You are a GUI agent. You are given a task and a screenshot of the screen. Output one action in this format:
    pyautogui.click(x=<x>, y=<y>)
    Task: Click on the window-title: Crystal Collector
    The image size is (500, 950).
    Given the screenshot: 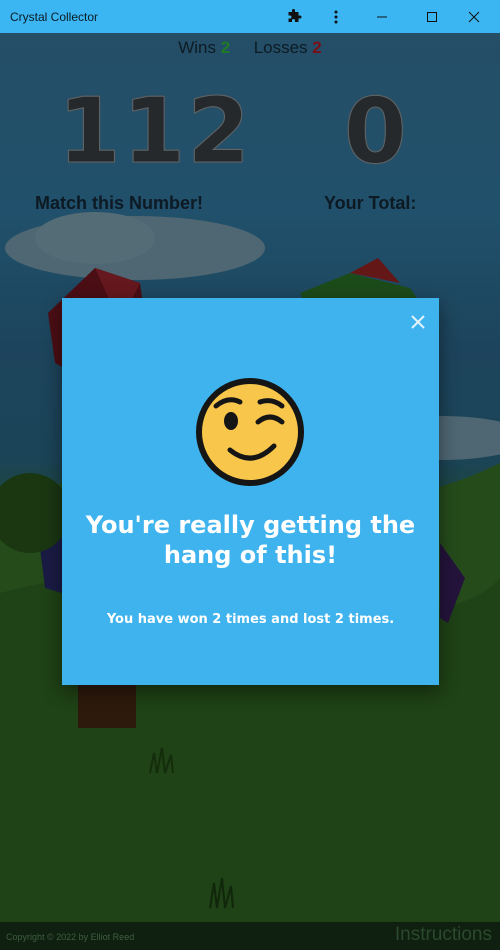 What is the action you would take?
    pyautogui.click(x=54, y=17)
    